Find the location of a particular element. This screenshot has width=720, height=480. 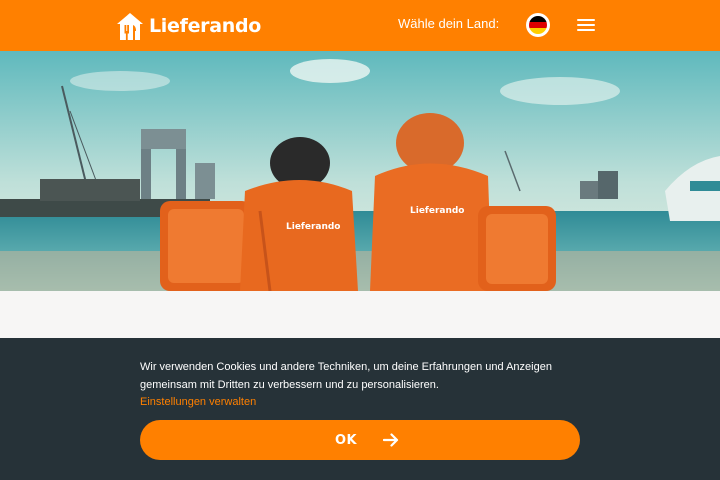

cookie-settings-link: Einstellungen verwalten is located at coordinates (198, 402).